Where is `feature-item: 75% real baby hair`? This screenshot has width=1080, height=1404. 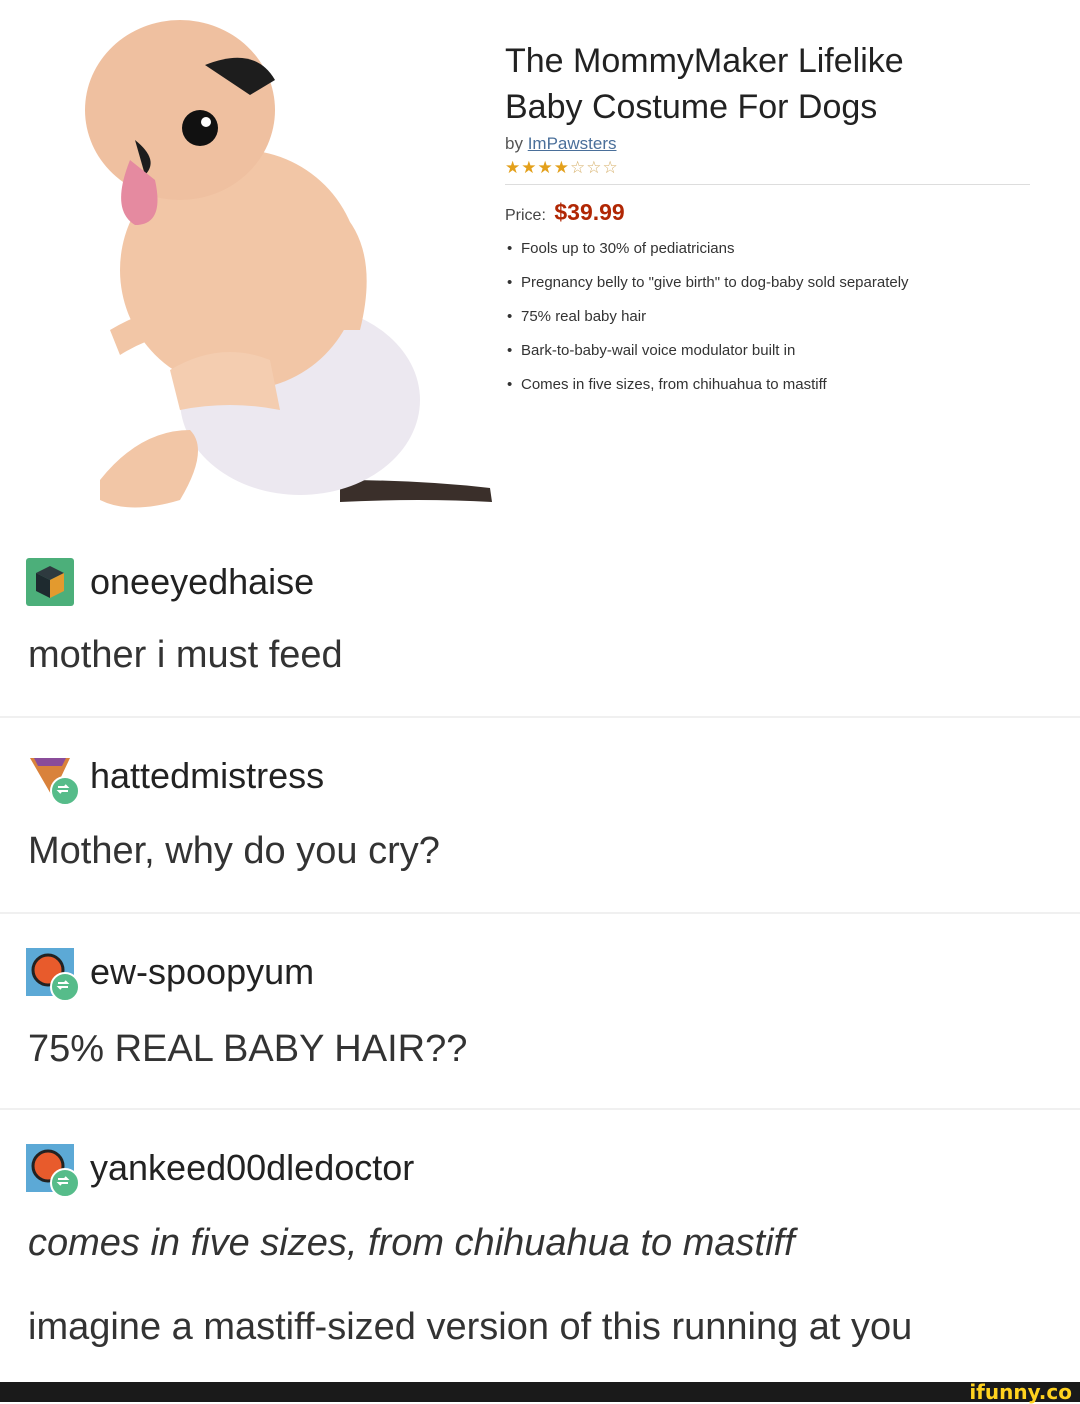 feature-item: 75% real baby hair is located at coordinates (763, 317).